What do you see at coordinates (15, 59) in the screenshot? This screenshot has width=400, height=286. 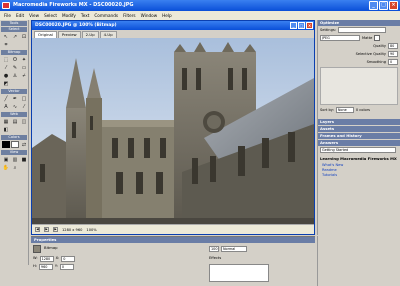 I see `lasso-tool-icon: ʘ` at bounding box center [15, 59].